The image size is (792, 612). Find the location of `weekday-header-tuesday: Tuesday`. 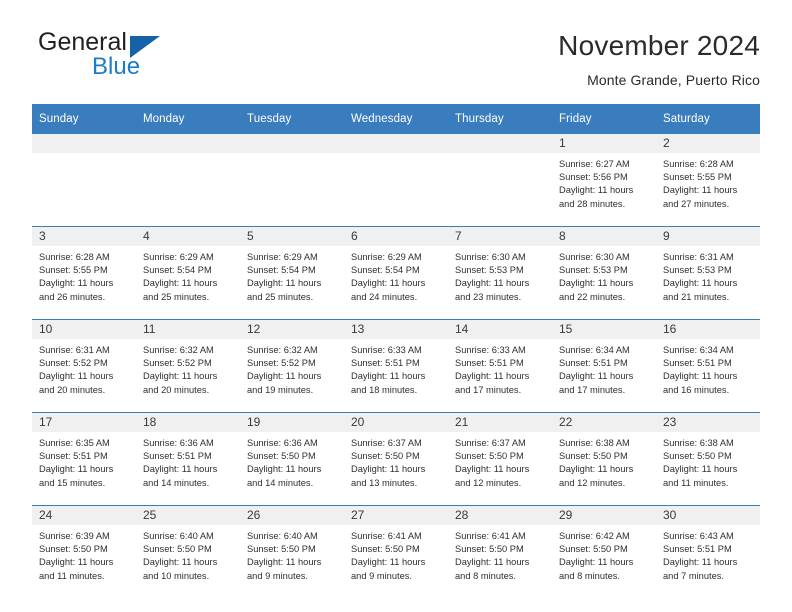

weekday-header-tuesday: Tuesday is located at coordinates (292, 119).